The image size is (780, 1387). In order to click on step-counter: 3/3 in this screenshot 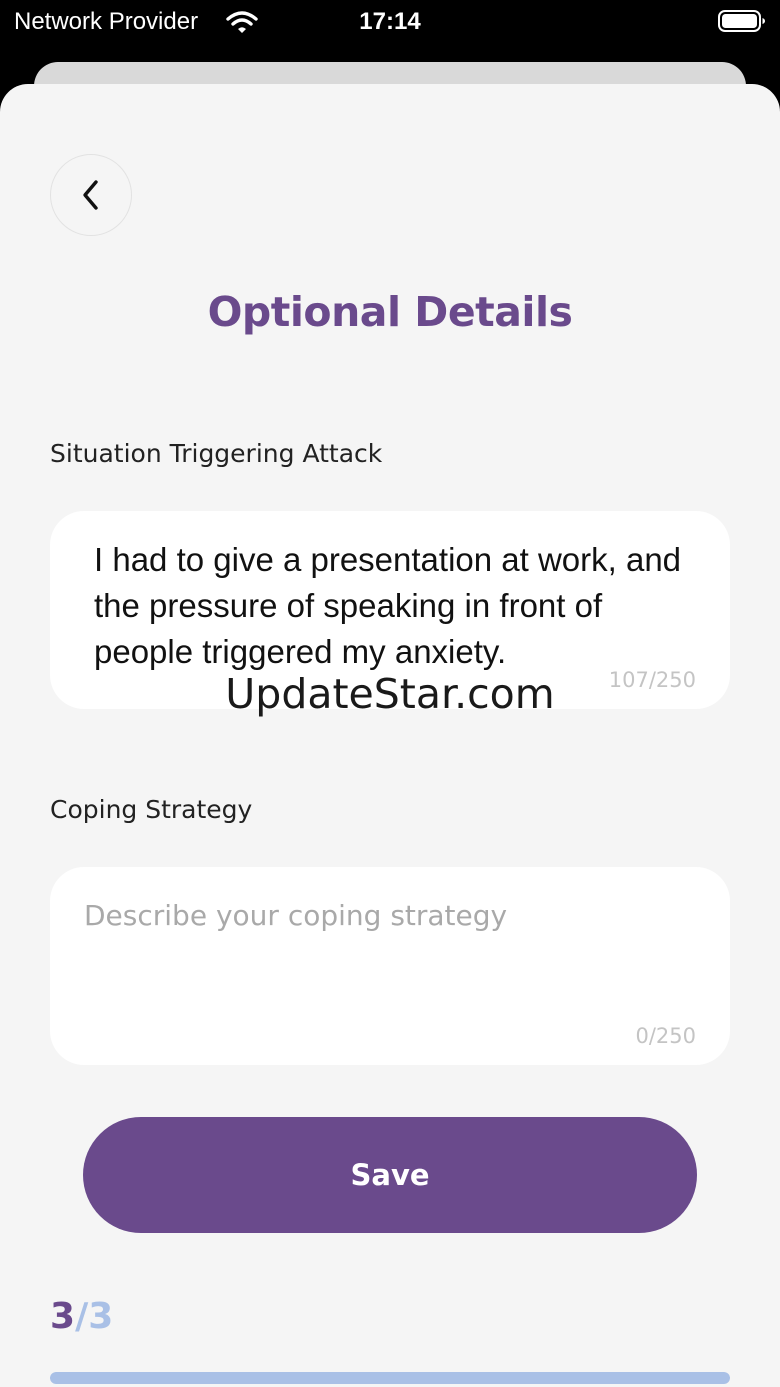, I will do `click(81, 1317)`.